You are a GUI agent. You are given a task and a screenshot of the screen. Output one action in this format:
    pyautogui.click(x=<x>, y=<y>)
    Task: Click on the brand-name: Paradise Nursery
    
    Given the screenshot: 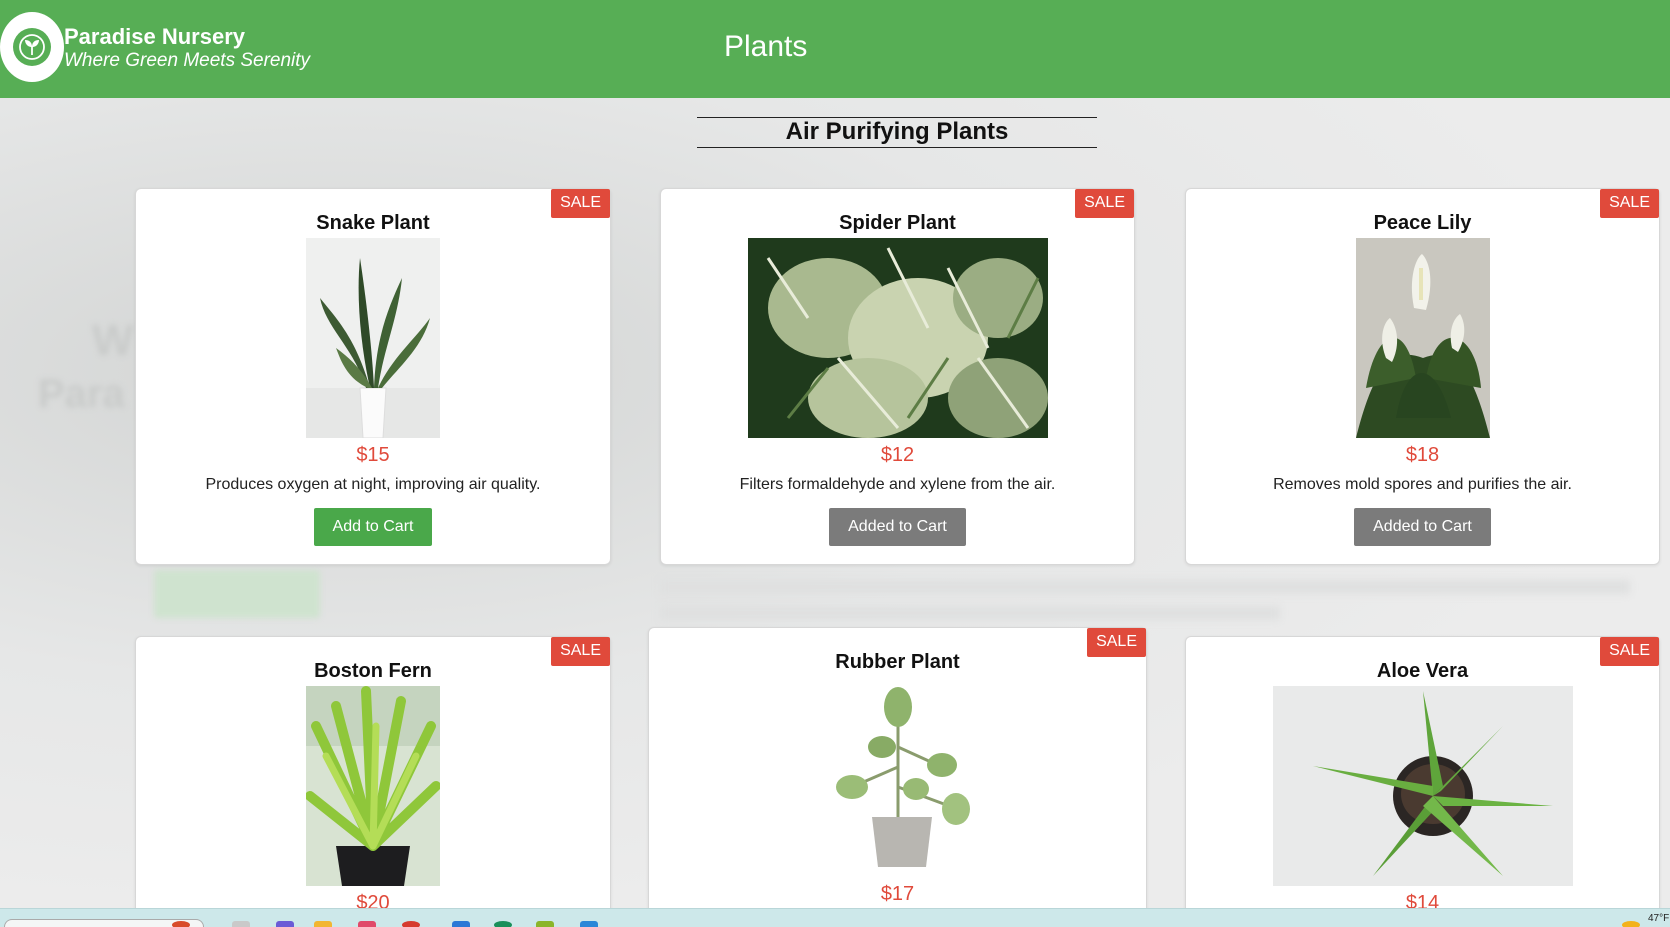 What is the action you would take?
    pyautogui.click(x=154, y=36)
    